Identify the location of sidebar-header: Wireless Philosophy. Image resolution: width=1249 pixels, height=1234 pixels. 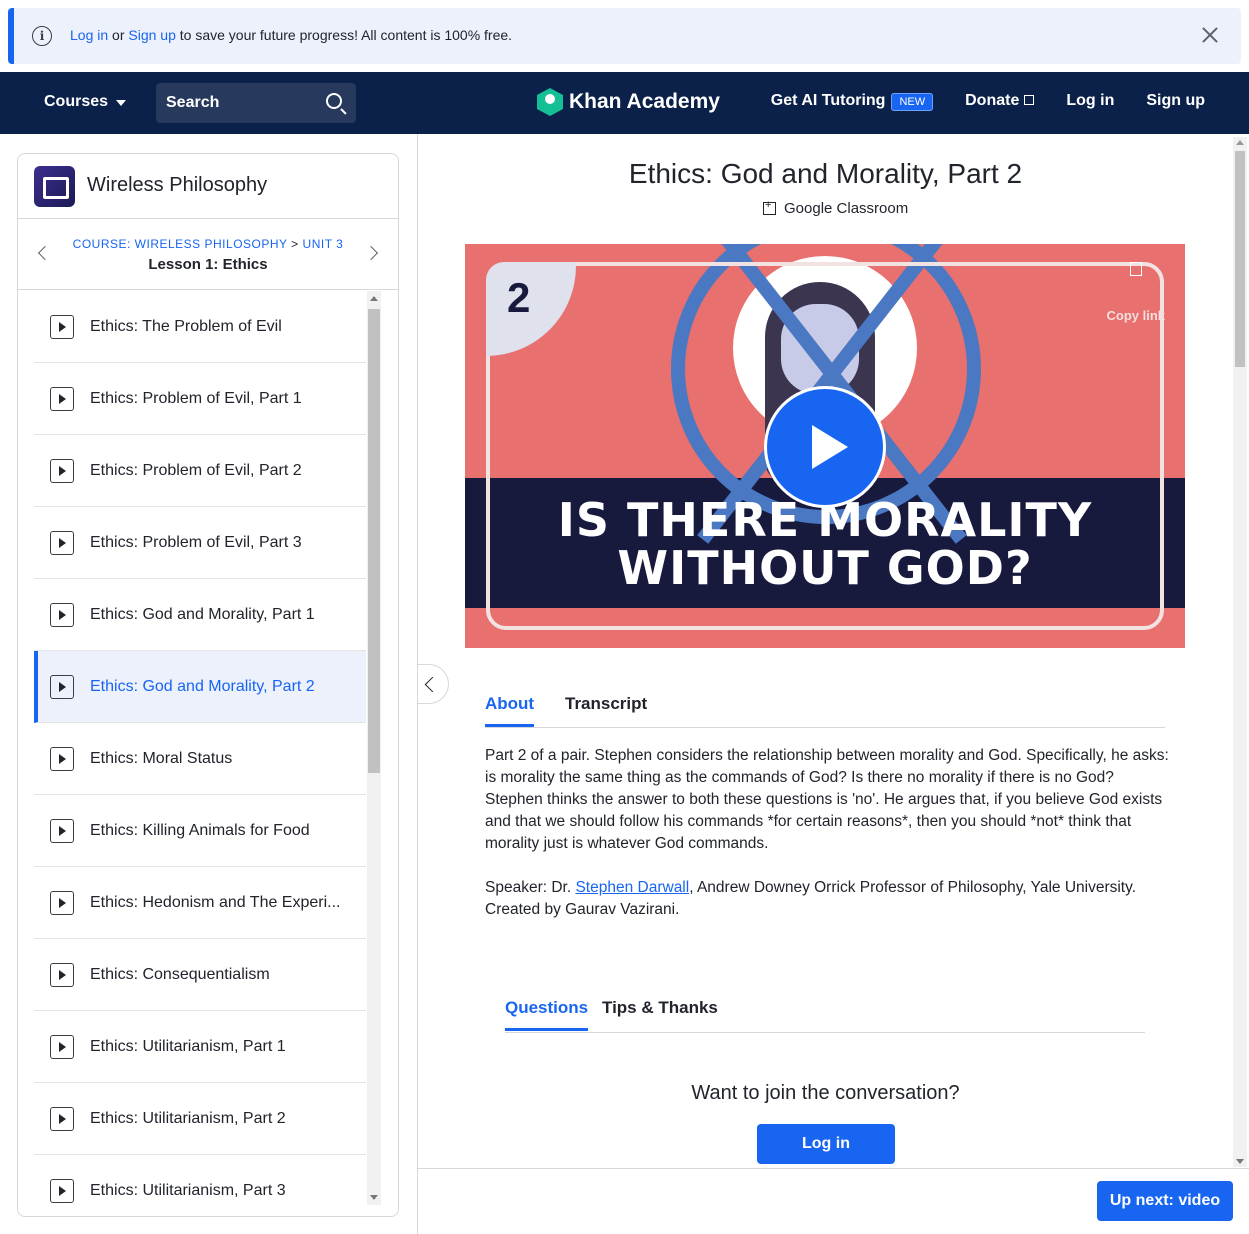
(208, 186).